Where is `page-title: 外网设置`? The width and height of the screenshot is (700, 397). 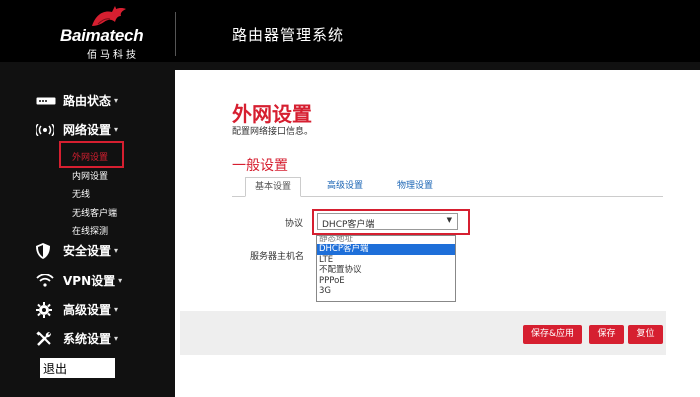
page-title: 外网设置 is located at coordinates (272, 114).